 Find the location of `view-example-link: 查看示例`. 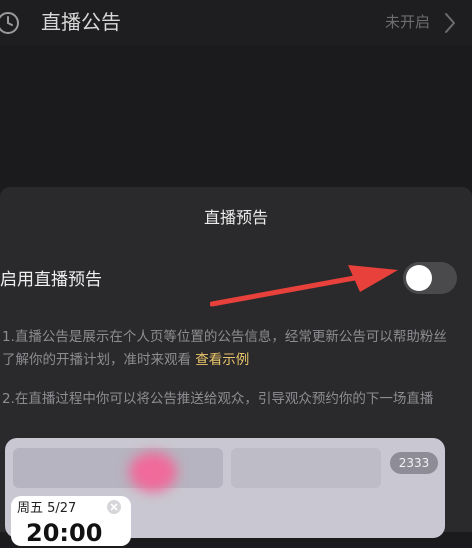

view-example-link: 查看示例 is located at coordinates (222, 360).